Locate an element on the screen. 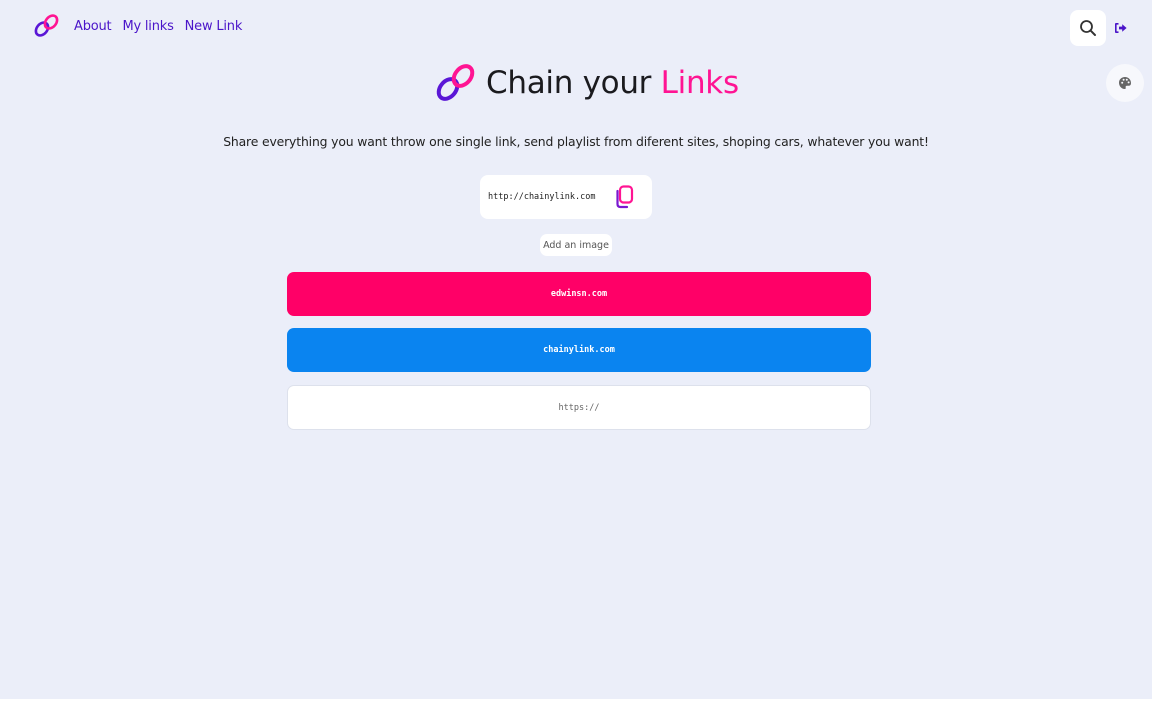 Image resolution: width=1152 pixels, height=701 pixels. nav-about-link: About is located at coordinates (93, 26).